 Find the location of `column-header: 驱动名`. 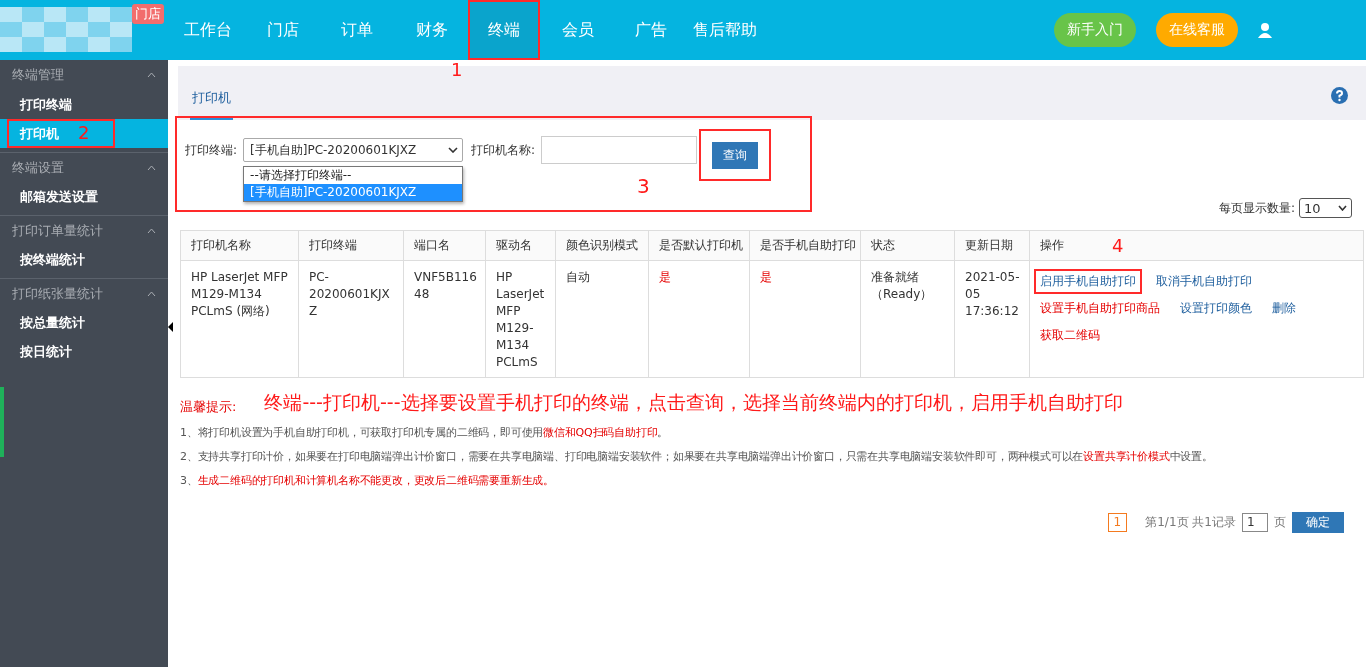

column-header: 驱动名 is located at coordinates (520, 245).